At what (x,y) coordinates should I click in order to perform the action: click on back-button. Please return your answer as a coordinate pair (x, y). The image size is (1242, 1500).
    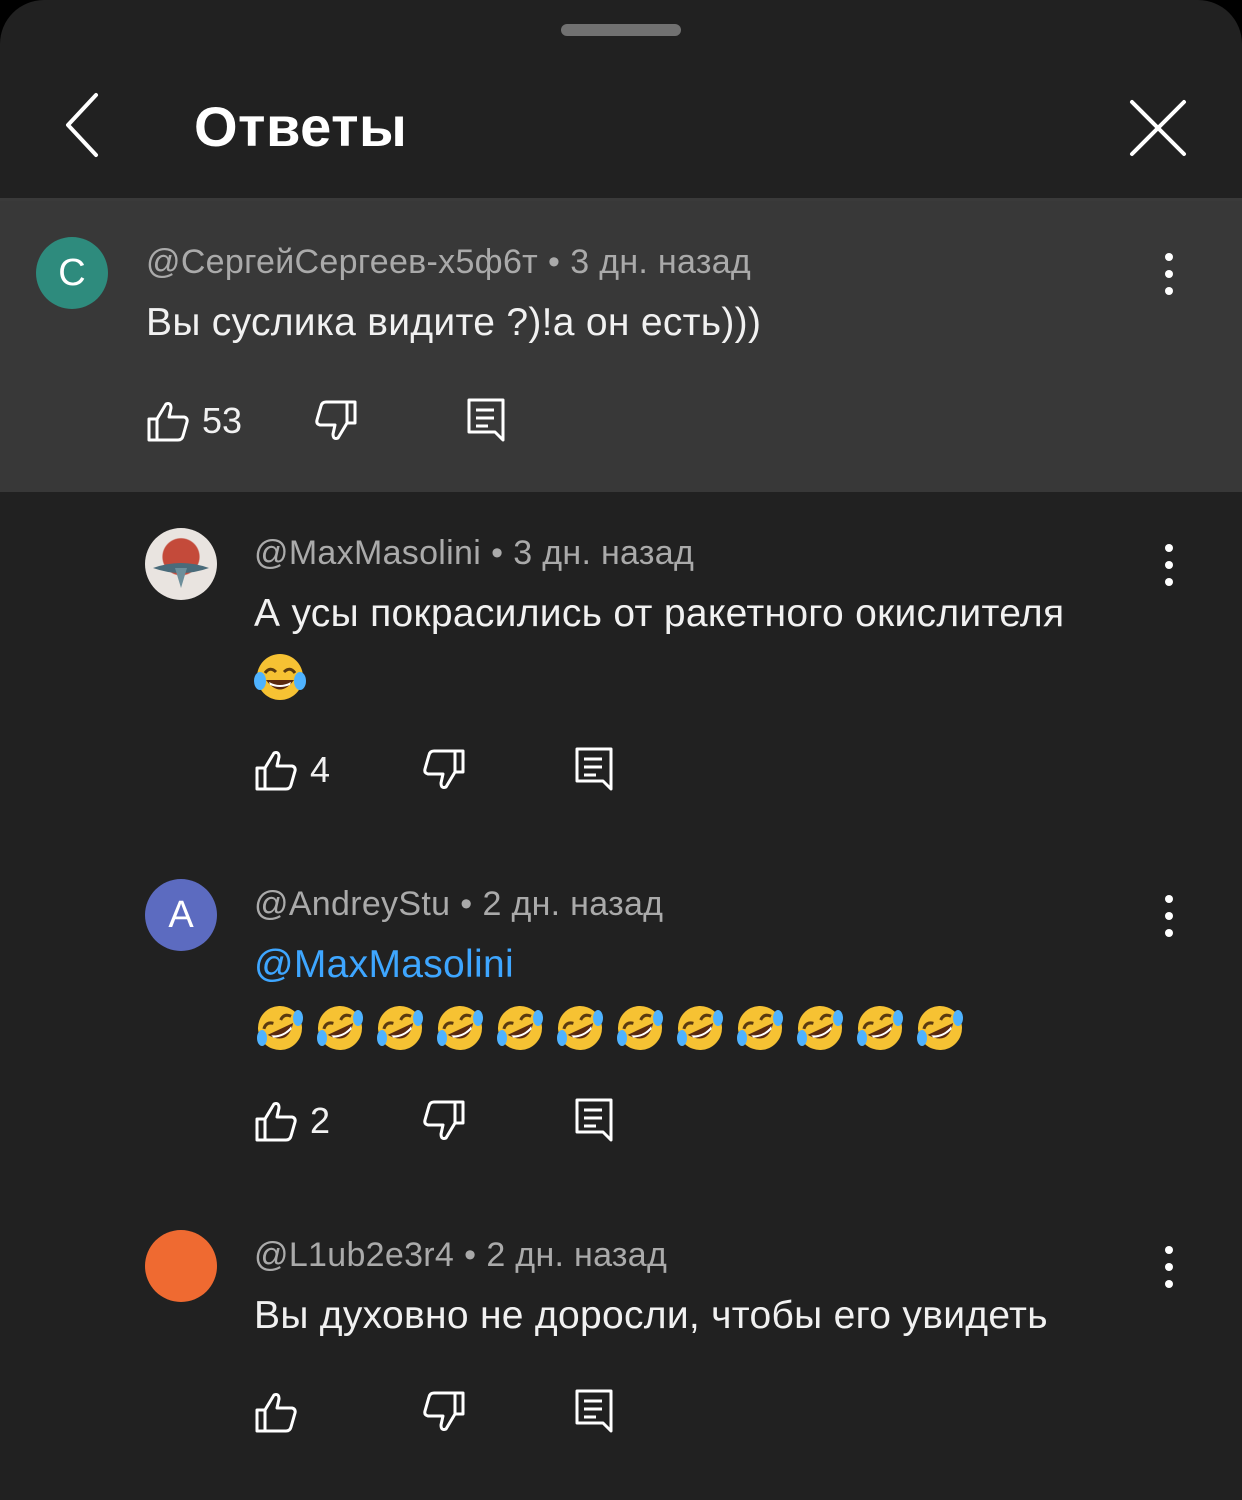
    Looking at the image, I should click on (83, 125).